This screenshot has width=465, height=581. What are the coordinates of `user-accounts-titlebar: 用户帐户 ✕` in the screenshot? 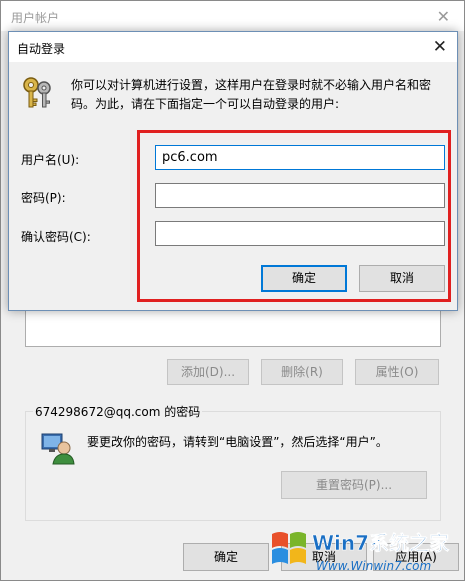 It's located at (232, 16).